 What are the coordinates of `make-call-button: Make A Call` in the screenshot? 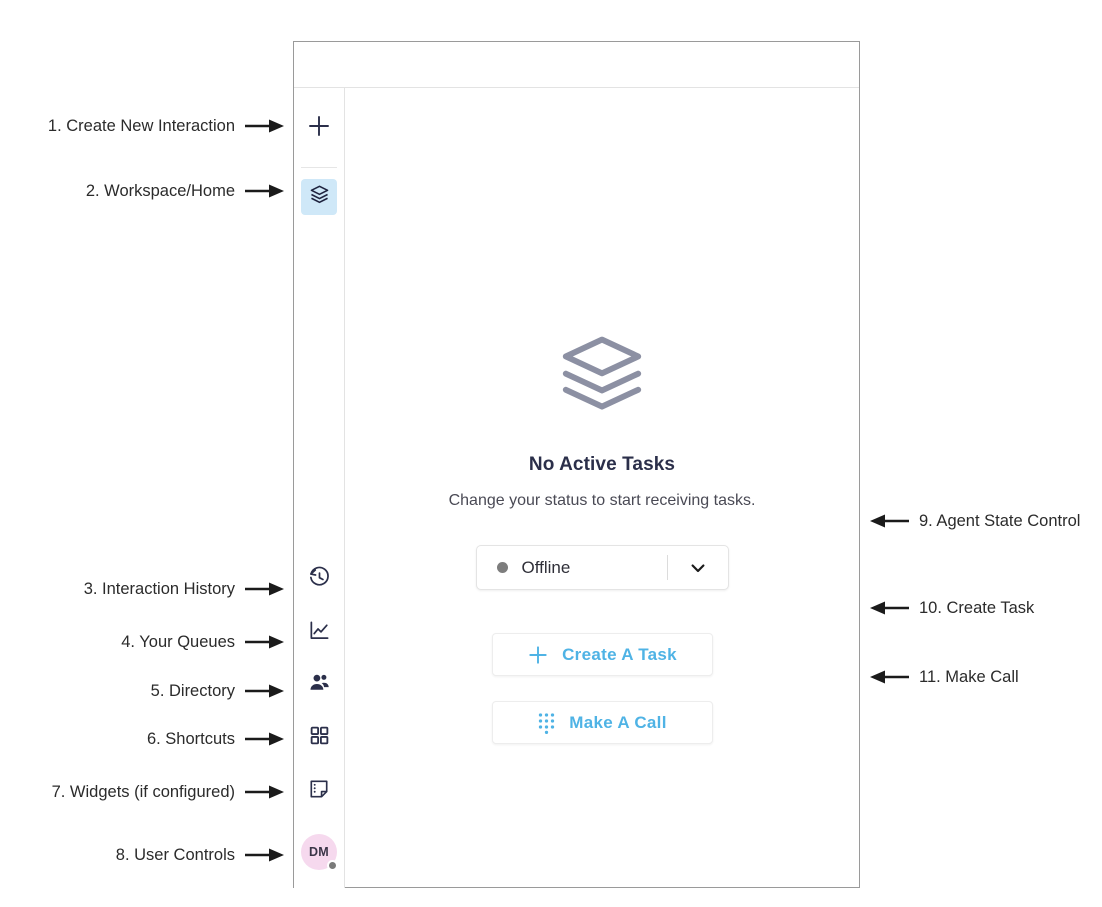 It's located at (602, 722).